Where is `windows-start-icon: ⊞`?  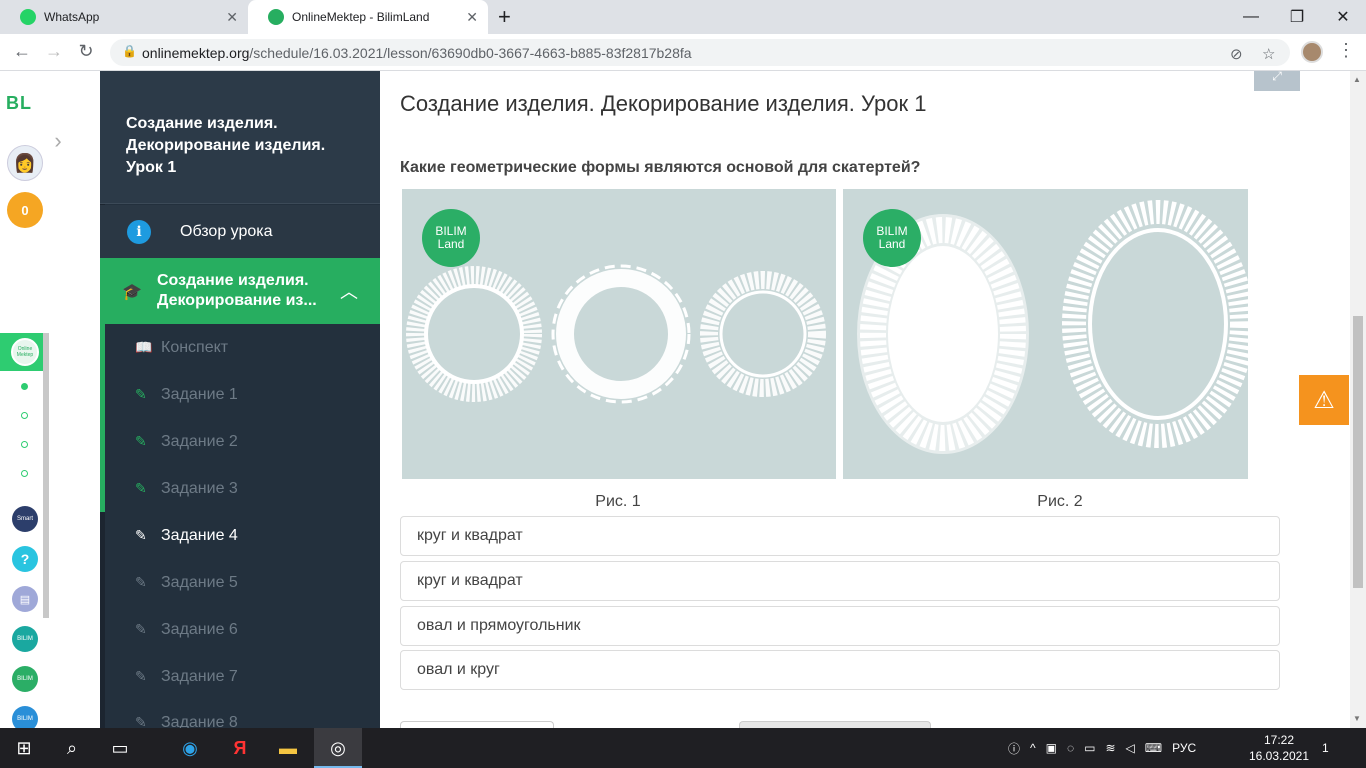 windows-start-icon: ⊞ is located at coordinates (24, 748).